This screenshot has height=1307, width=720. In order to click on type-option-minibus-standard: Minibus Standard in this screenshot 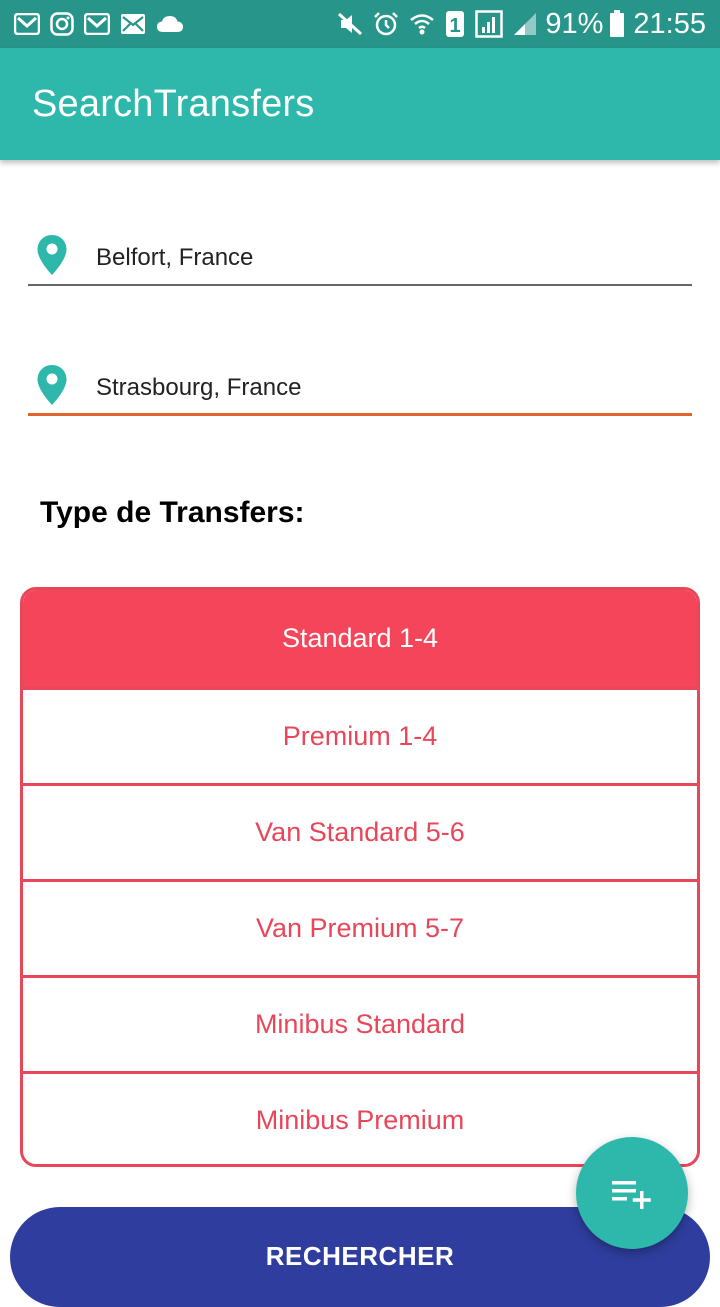, I will do `click(360, 1023)`.